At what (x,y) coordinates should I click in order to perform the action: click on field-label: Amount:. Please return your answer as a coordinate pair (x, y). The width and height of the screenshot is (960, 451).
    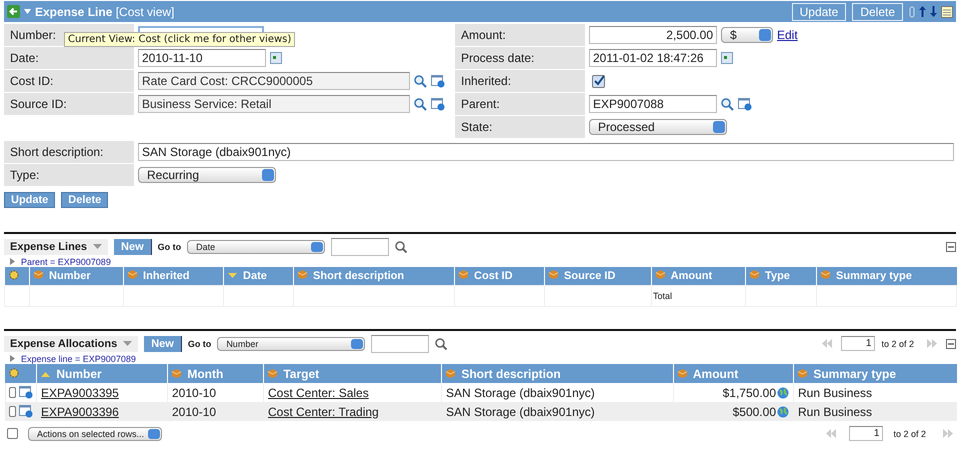
    Looking at the image, I should click on (520, 35).